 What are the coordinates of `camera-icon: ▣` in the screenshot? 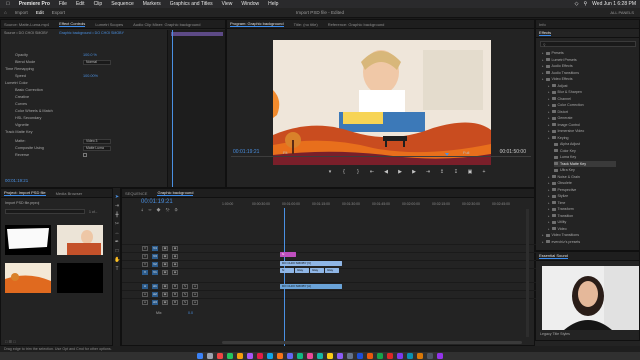 It's located at (470, 172).